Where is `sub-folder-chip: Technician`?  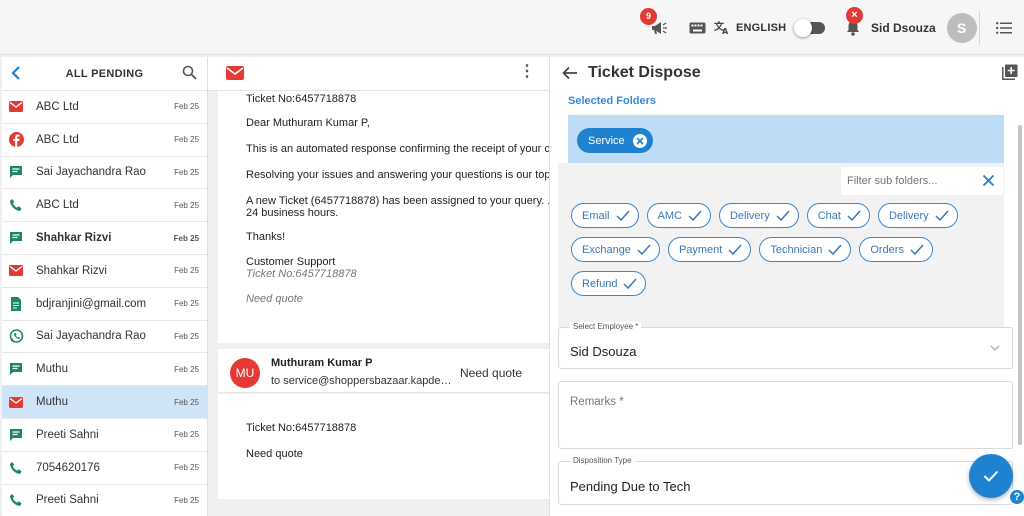 sub-folder-chip: Technician is located at coordinates (805, 249).